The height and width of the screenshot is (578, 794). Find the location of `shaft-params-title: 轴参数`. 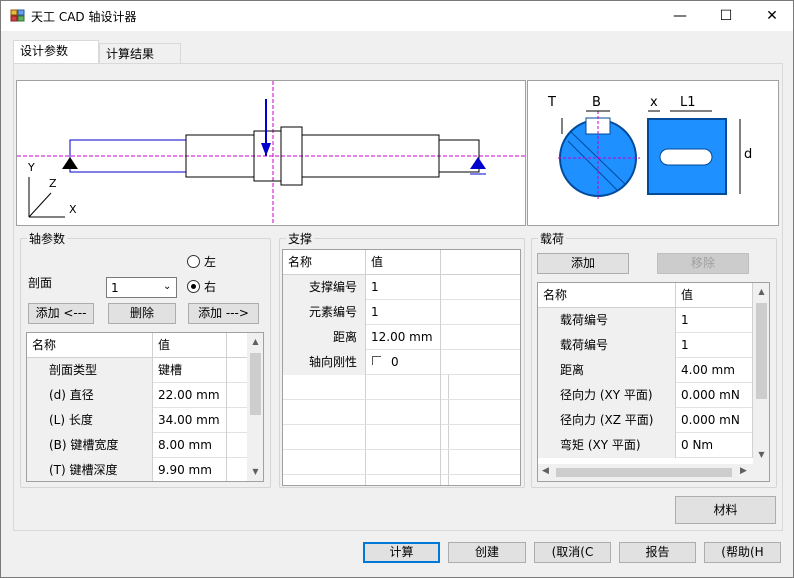

shaft-params-title: 轴参数 is located at coordinates (47, 238).